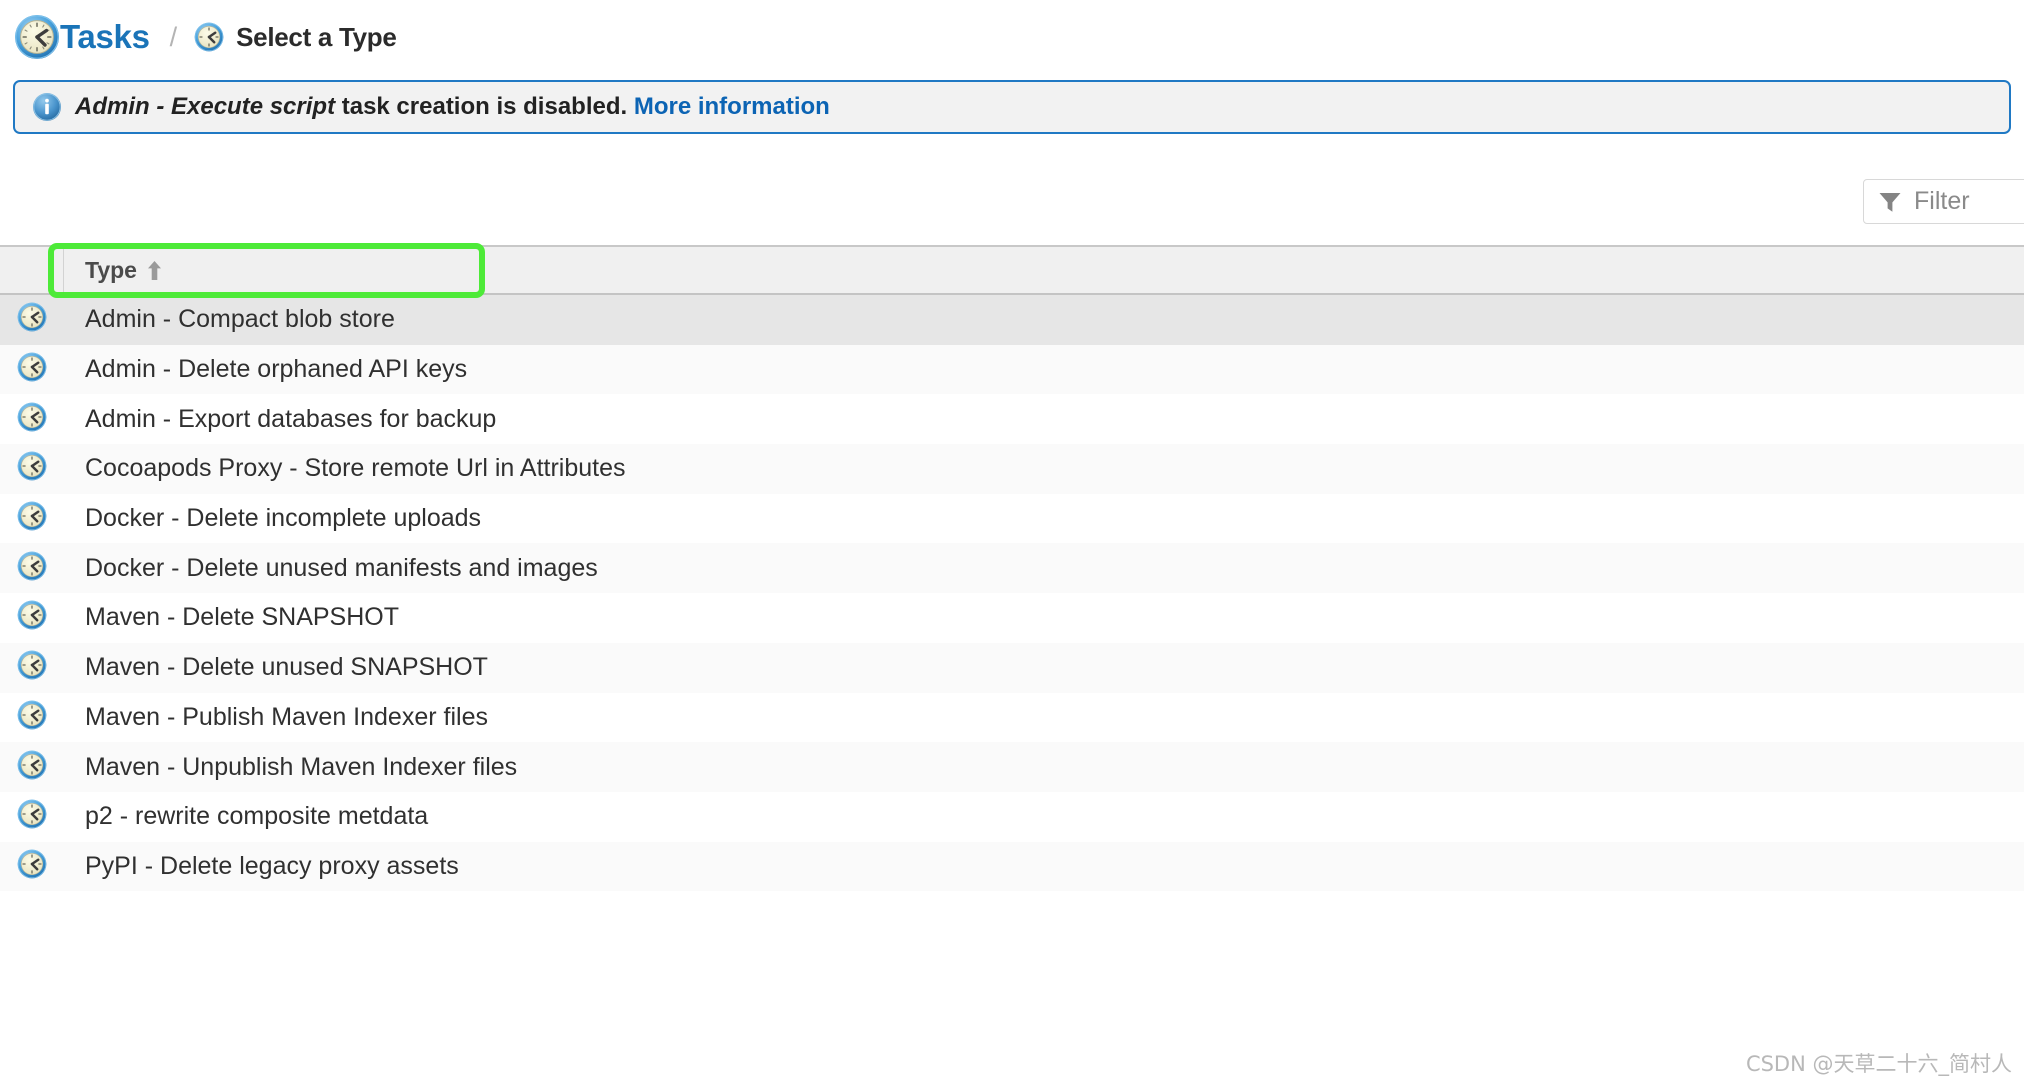 The image size is (2024, 1084). I want to click on table-row: Maven - Delete SNAPSHOT, so click(1012, 618).